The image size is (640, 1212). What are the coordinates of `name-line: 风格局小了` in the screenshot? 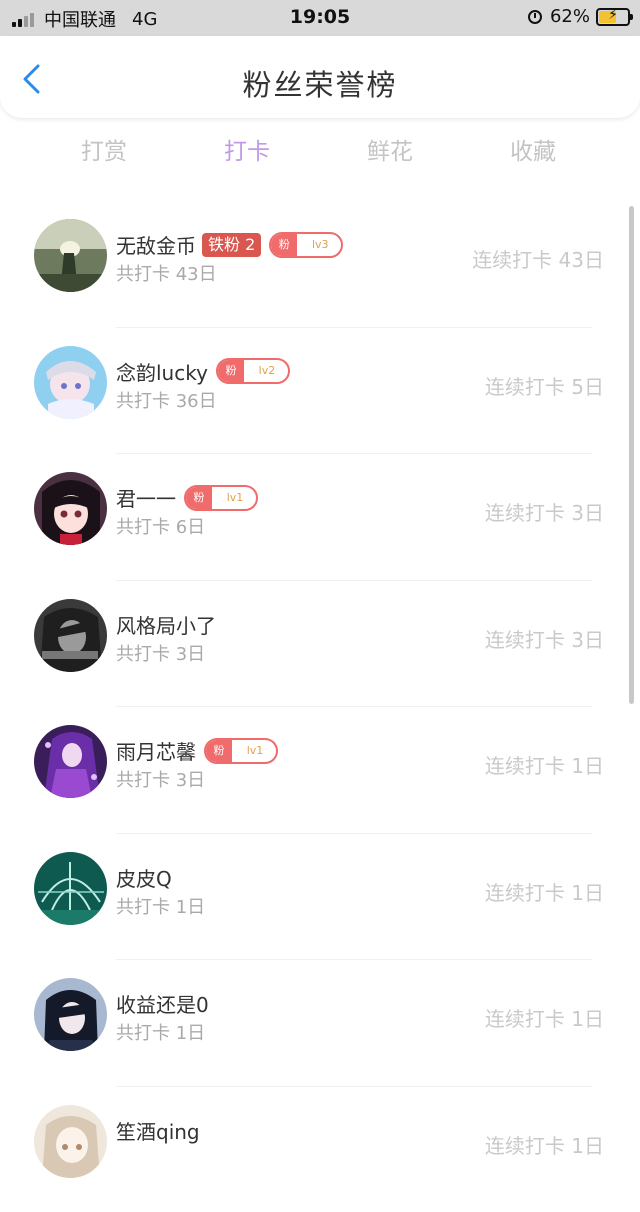 It's located at (166, 624).